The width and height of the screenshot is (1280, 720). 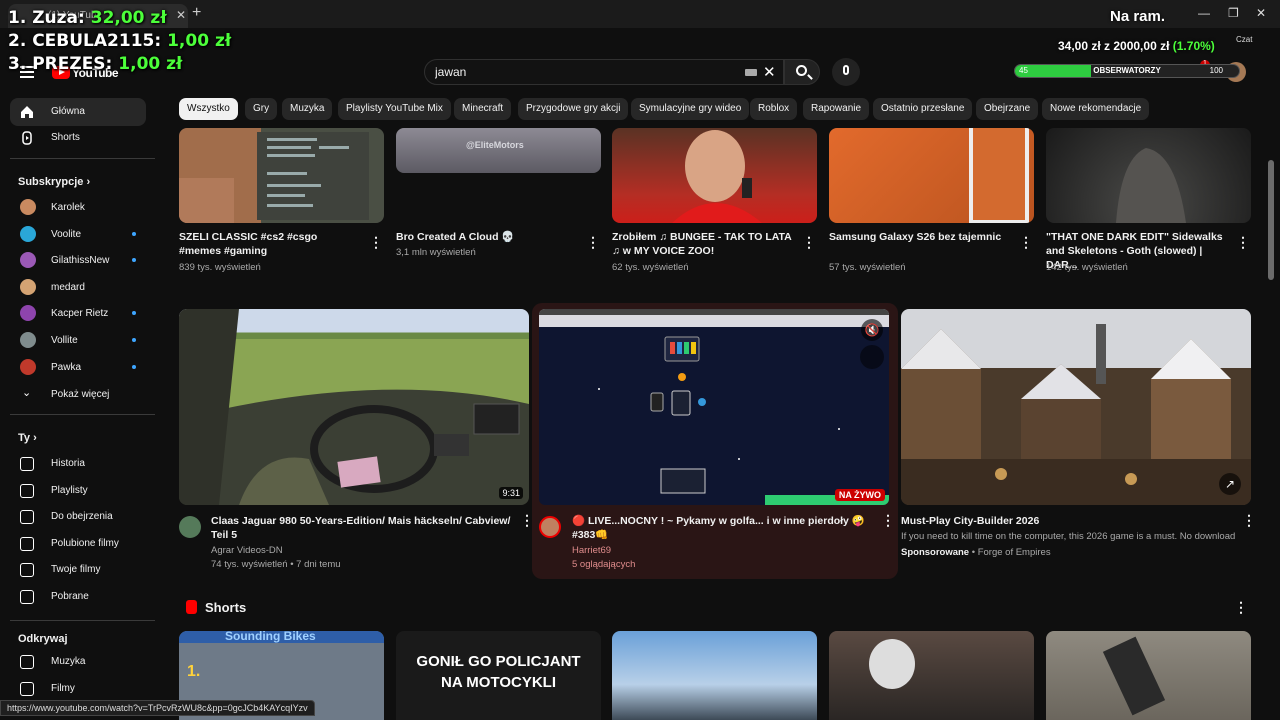 I want to click on sidebar-item-subscription: medard, so click(x=78, y=288).